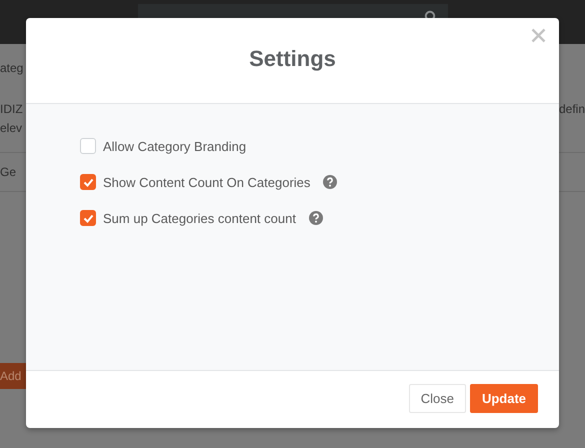 The image size is (585, 448). What do you see at coordinates (504, 398) in the screenshot?
I see `update-button: Update` at bounding box center [504, 398].